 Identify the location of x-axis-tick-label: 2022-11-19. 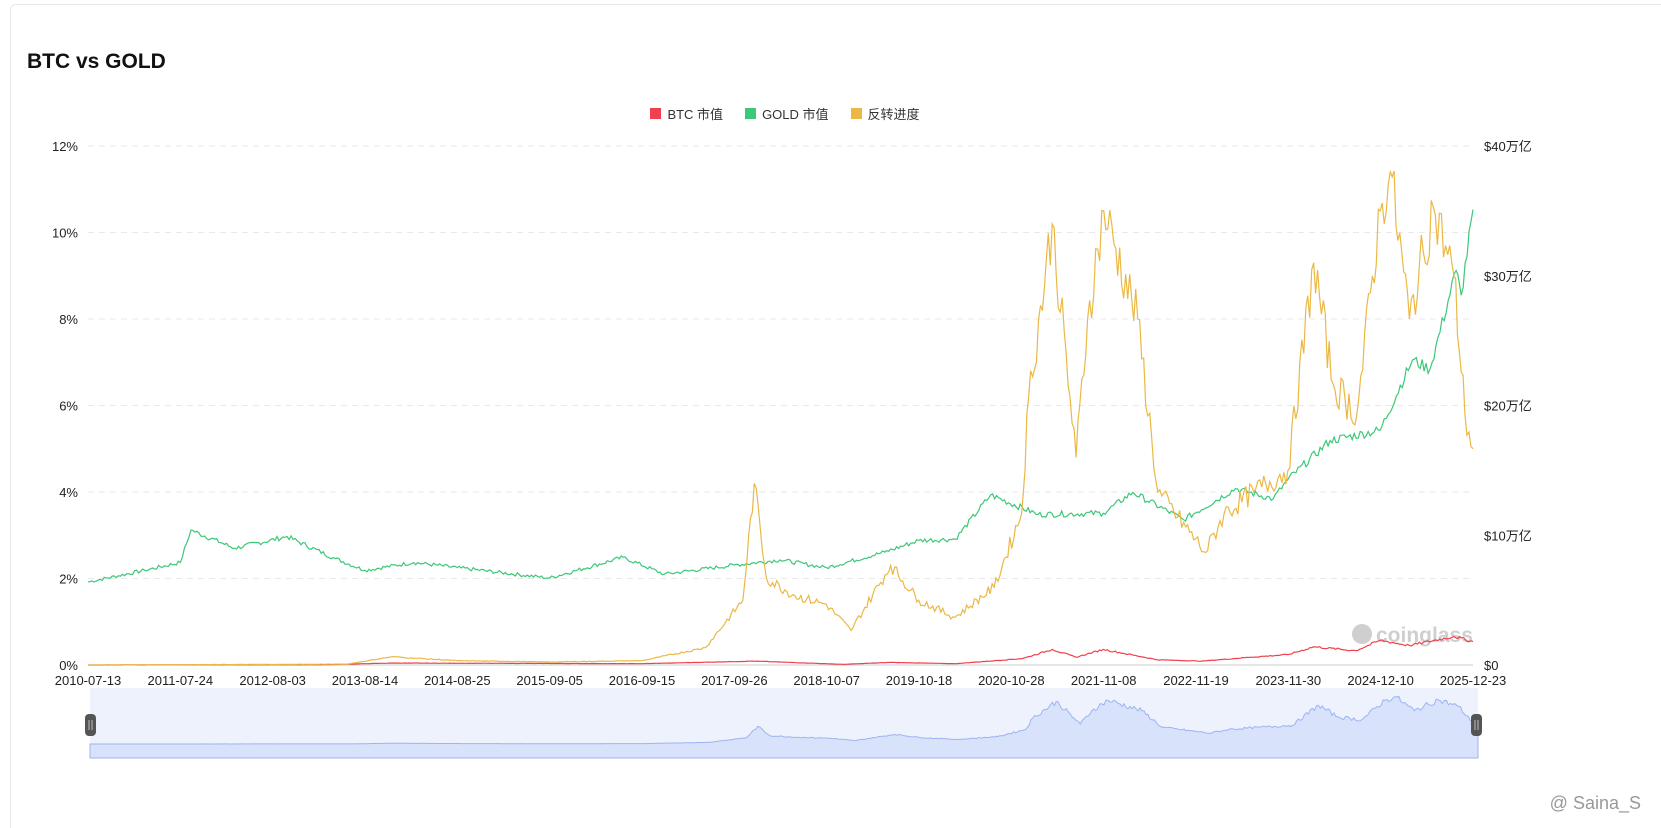
(1196, 680).